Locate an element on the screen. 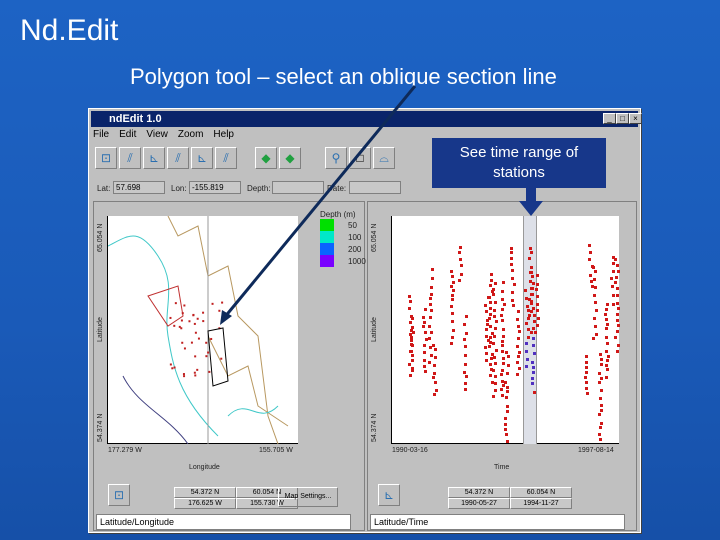 The width and height of the screenshot is (720, 540). down-arrow-shaft is located at coordinates (531, 195).